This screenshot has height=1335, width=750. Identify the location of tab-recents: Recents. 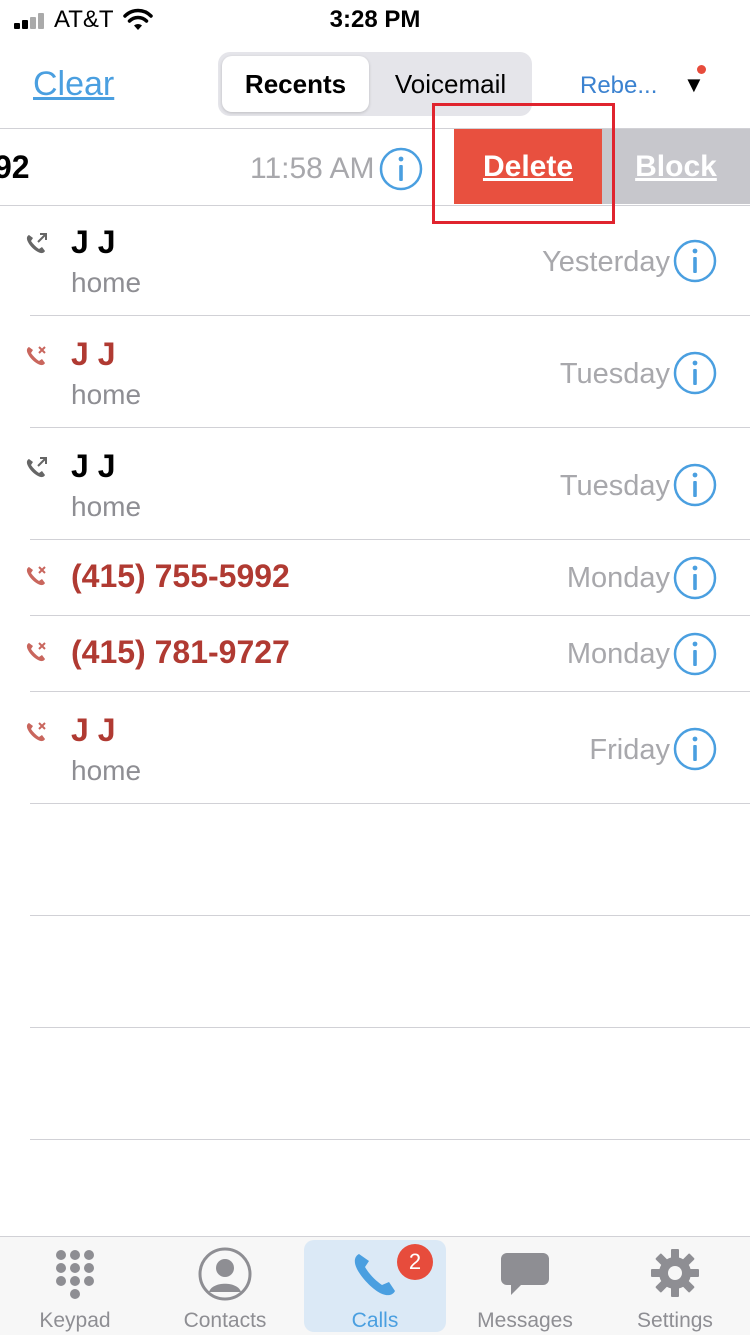
(295, 84).